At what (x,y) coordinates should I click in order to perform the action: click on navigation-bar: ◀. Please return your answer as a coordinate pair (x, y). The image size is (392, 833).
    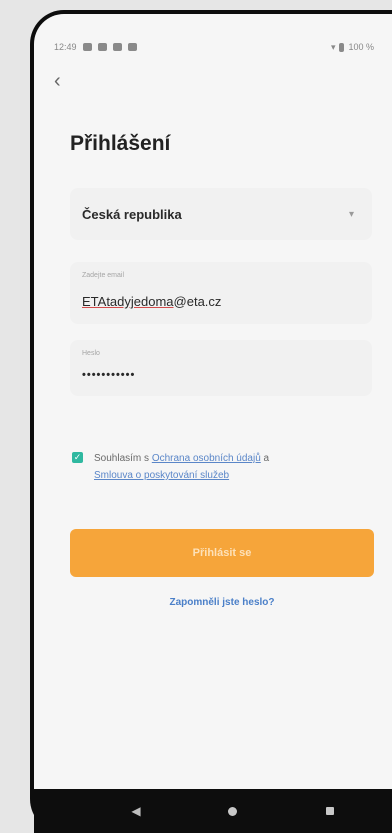
    Looking at the image, I should click on (213, 811).